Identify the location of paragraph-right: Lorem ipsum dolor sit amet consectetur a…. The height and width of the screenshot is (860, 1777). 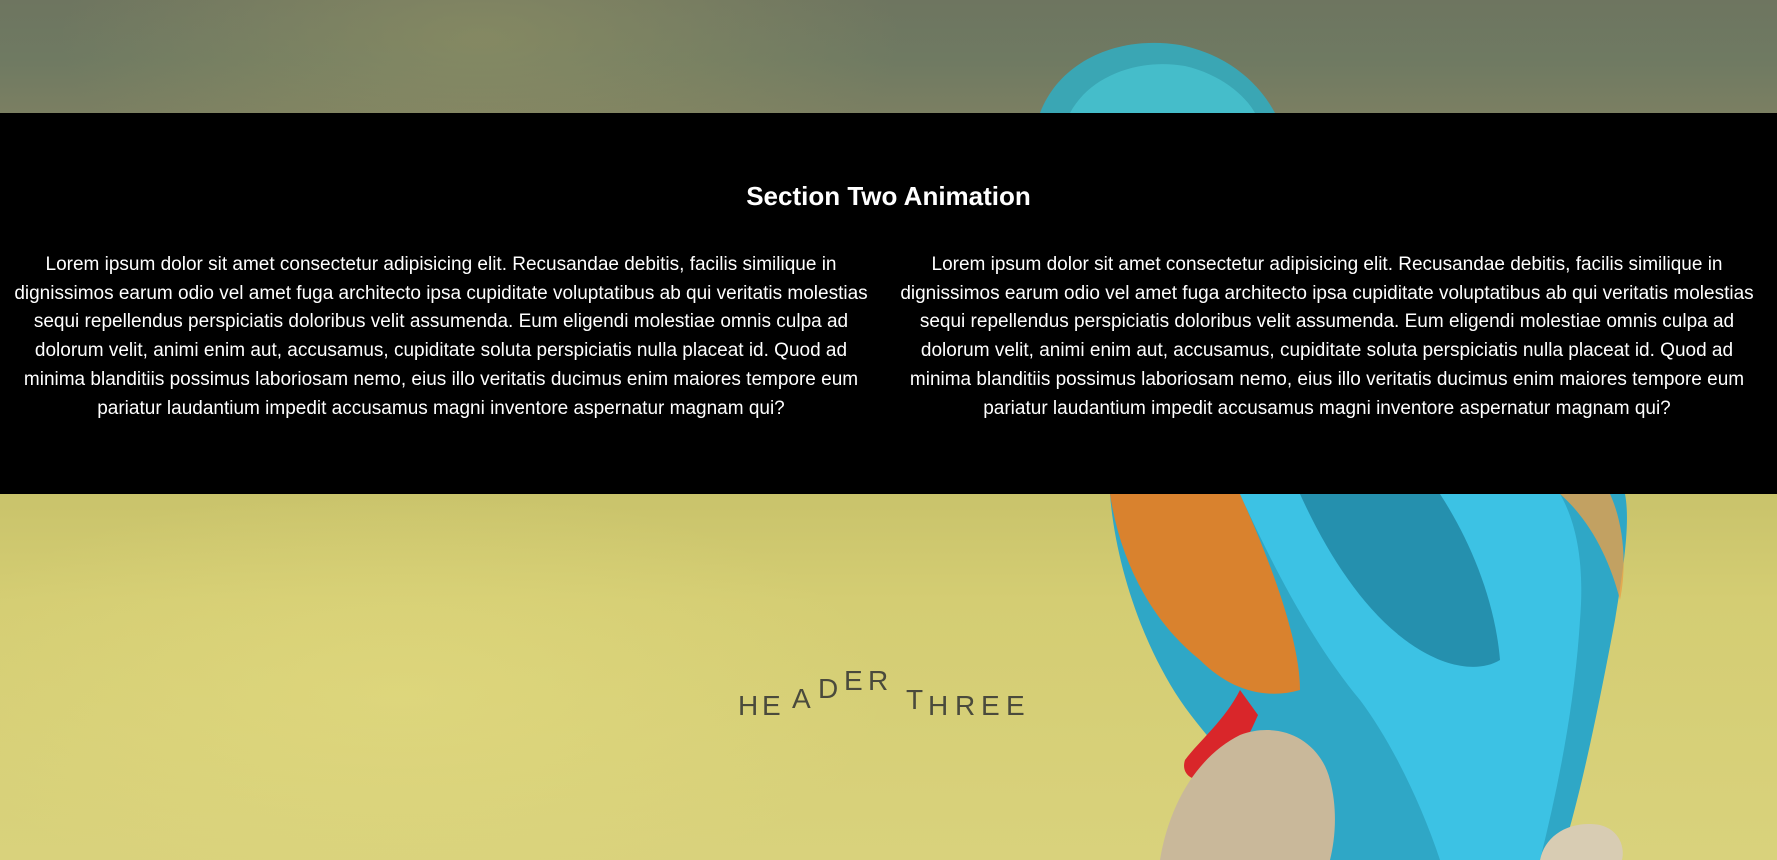
(1327, 336).